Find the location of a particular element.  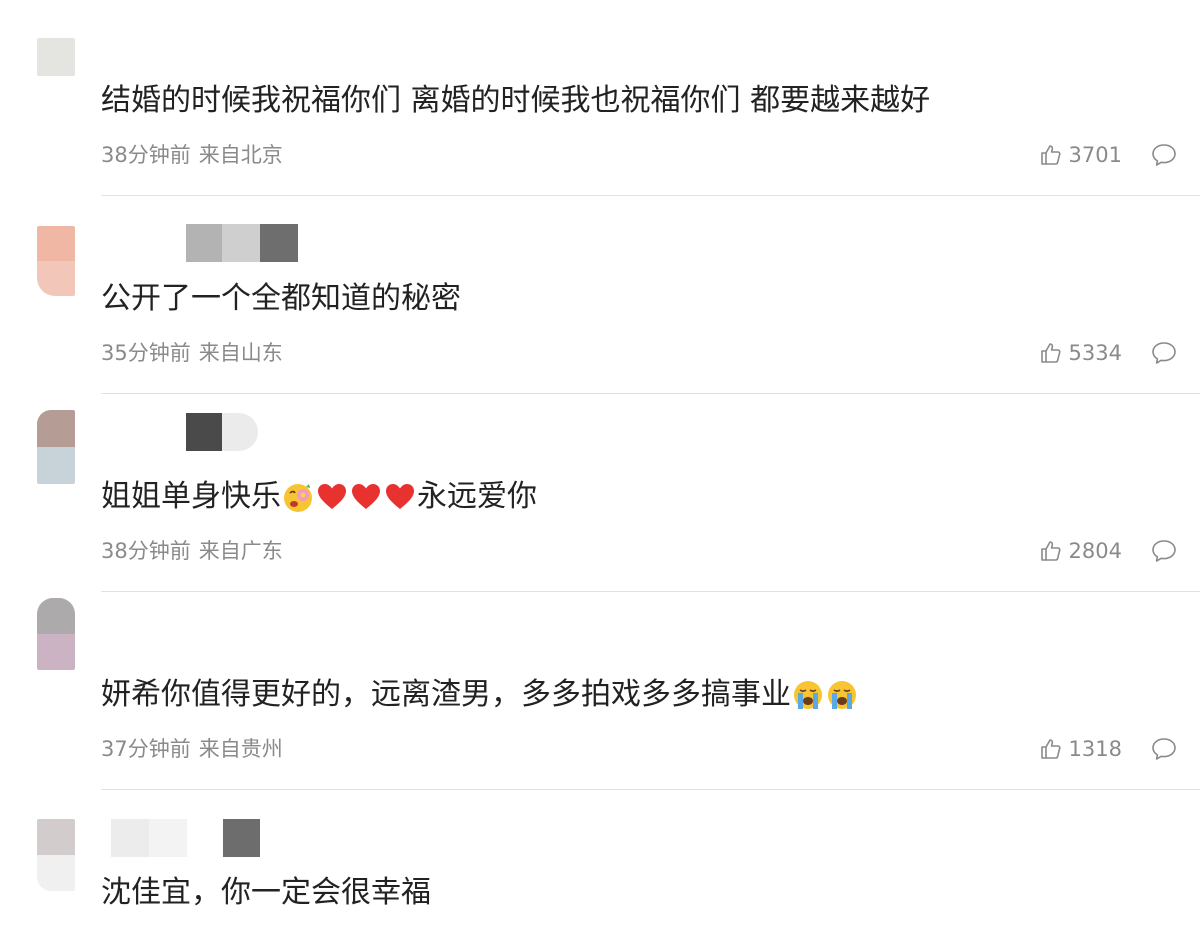

like-button: 5334 is located at coordinates (1080, 353).